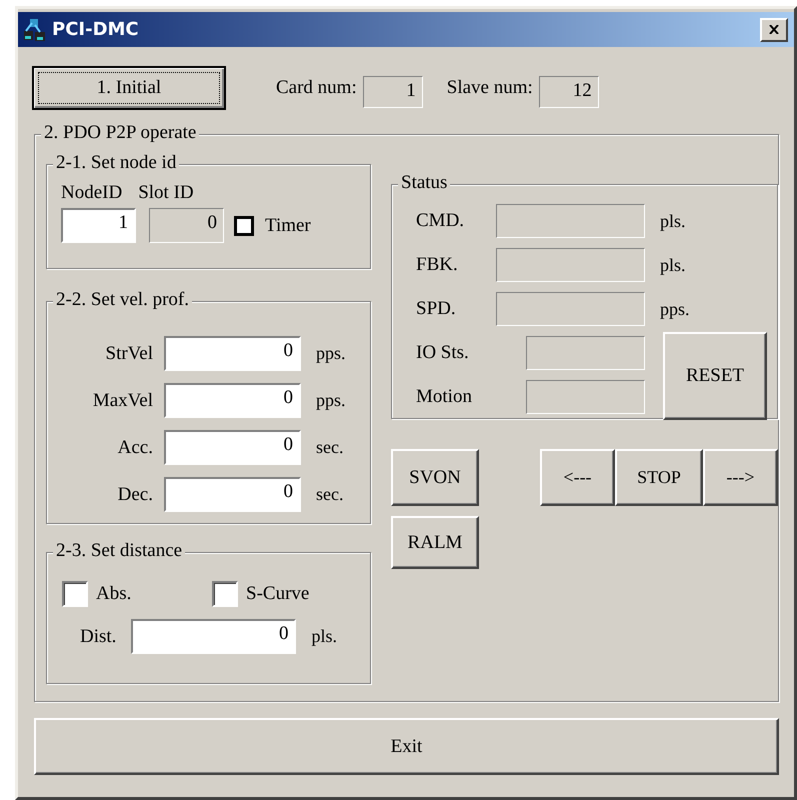 This screenshot has height=800, width=797. I want to click on field-label: MaxVel, so click(122, 401).